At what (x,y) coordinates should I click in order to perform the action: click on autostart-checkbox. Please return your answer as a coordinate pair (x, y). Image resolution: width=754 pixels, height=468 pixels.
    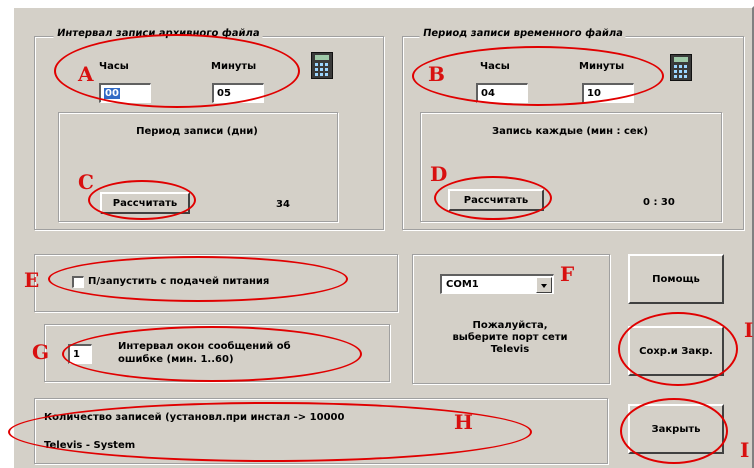
    Looking at the image, I should click on (78, 282).